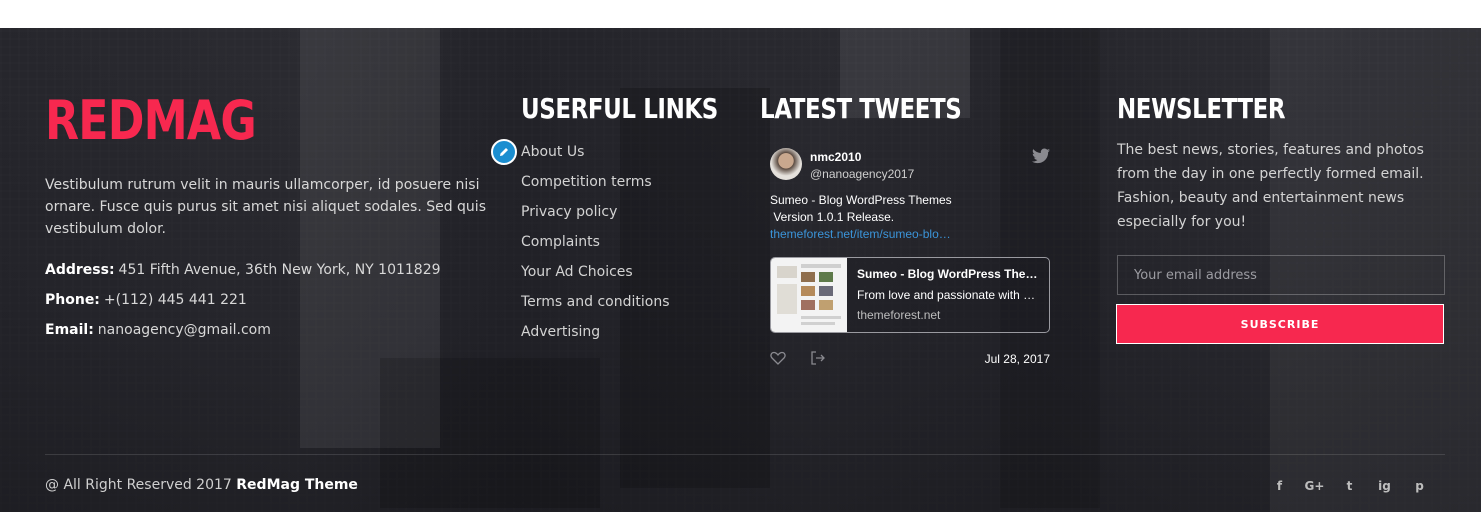  Describe the element at coordinates (1017, 359) in the screenshot. I see `tweet-date: Jul 28, 2017` at that location.